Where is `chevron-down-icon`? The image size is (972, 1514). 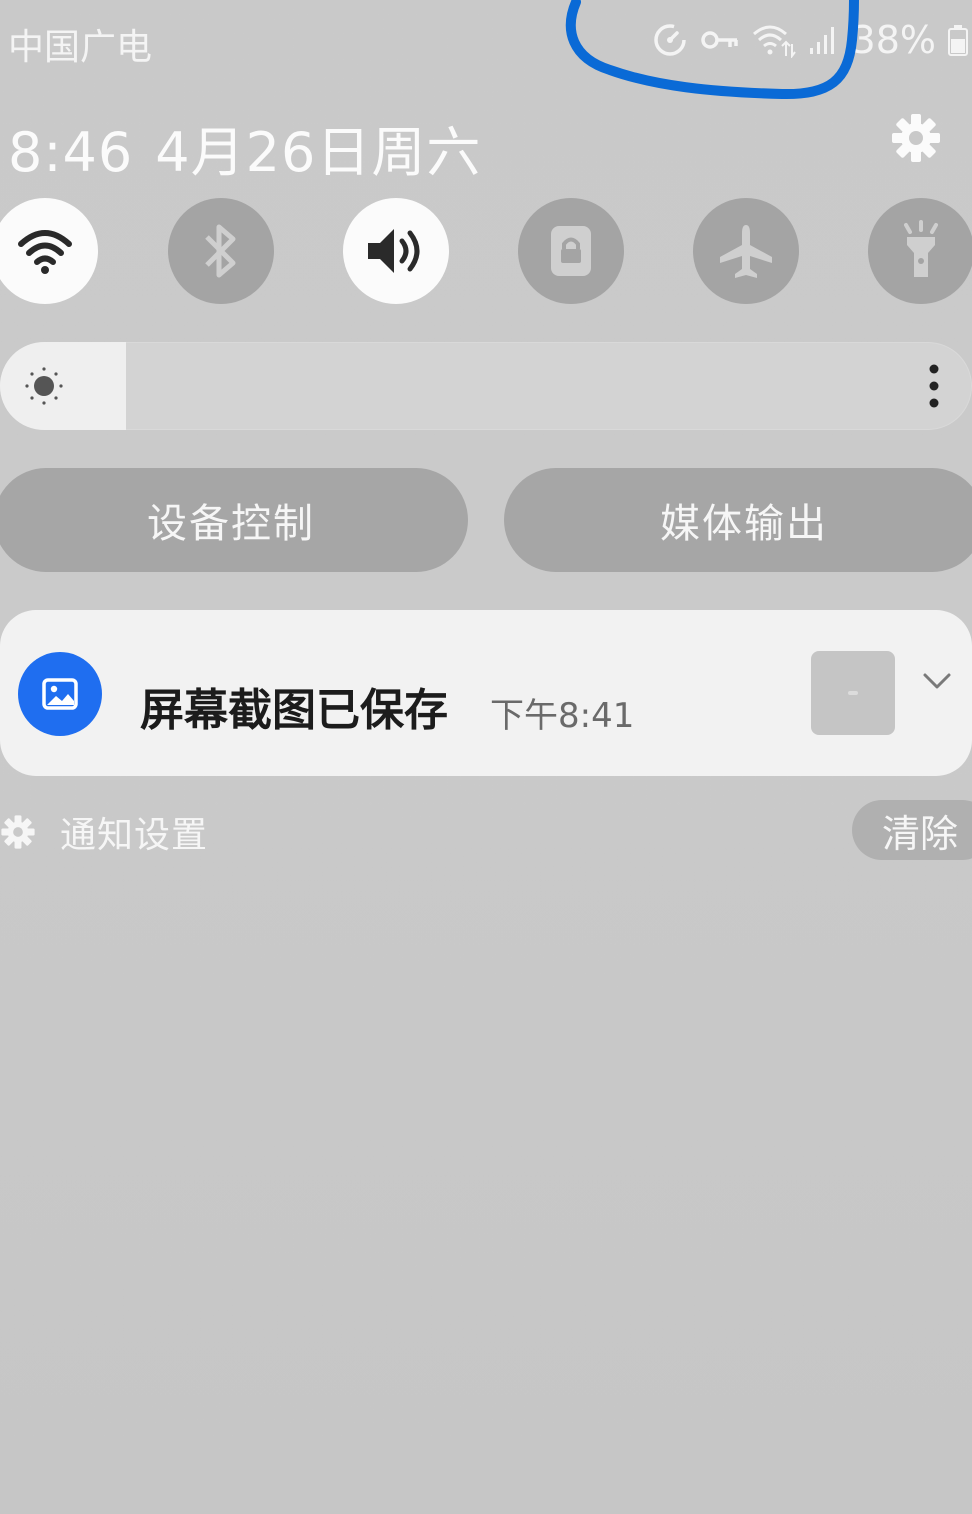
chevron-down-icon is located at coordinates (937, 680).